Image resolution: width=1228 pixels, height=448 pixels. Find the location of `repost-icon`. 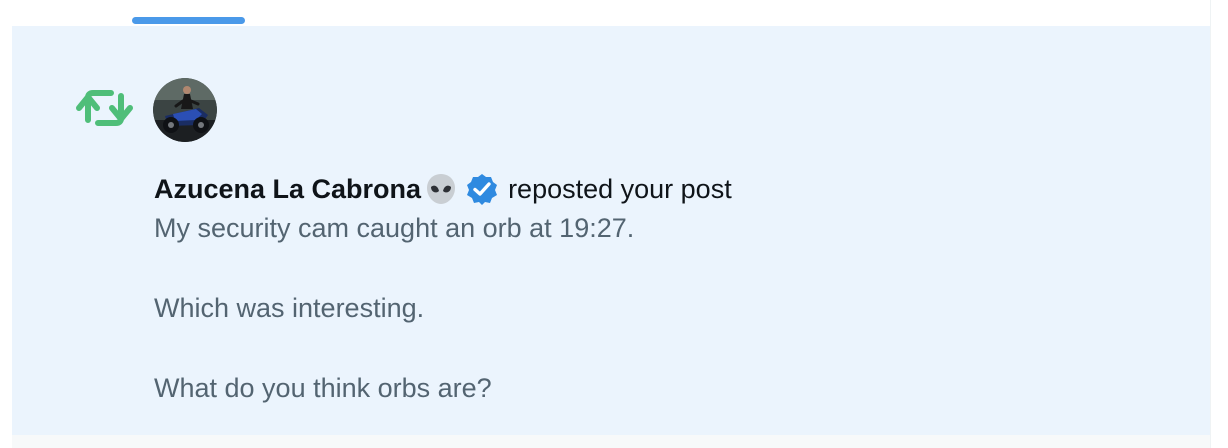

repost-icon is located at coordinates (104, 108).